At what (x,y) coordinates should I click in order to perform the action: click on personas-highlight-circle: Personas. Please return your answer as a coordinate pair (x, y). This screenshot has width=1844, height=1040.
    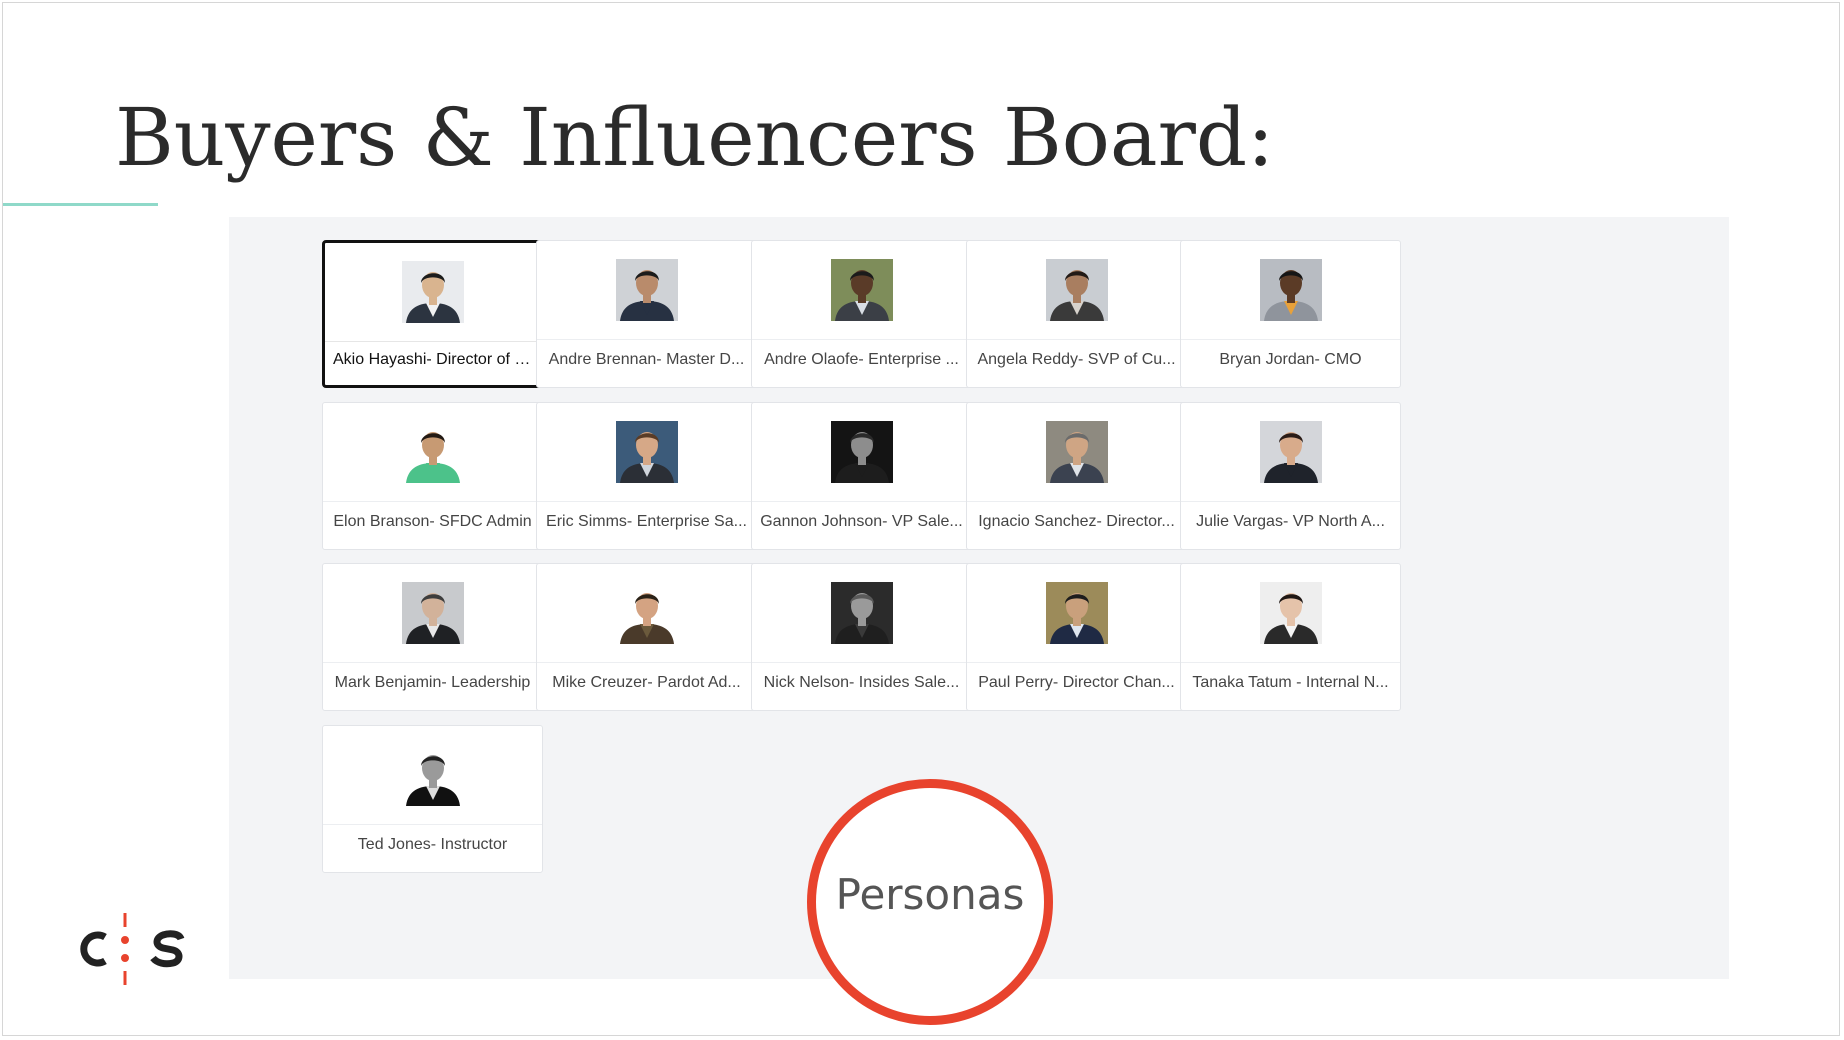
    Looking at the image, I should click on (930, 902).